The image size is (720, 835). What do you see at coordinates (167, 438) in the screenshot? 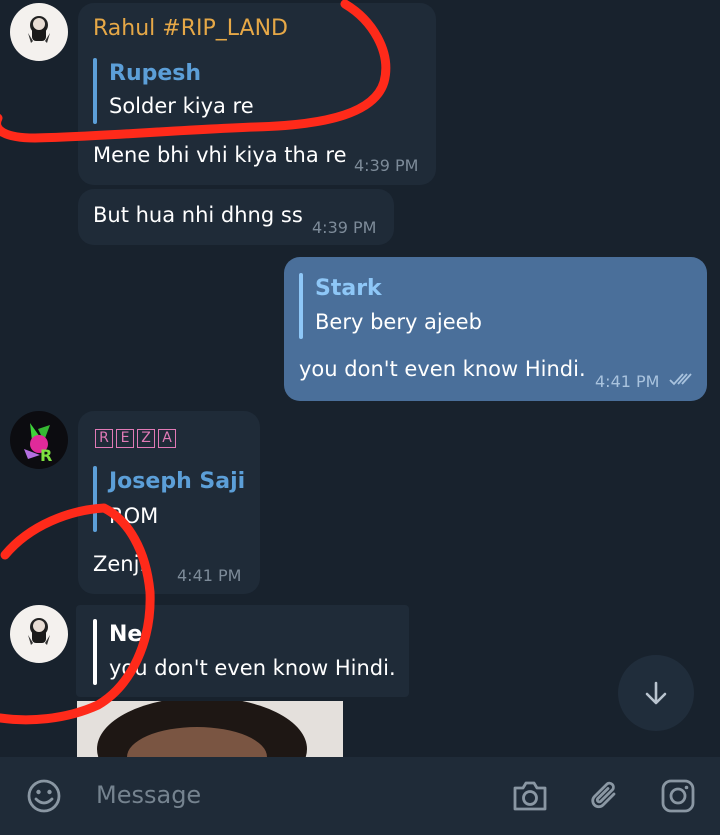
I see `sender-letter: A` at bounding box center [167, 438].